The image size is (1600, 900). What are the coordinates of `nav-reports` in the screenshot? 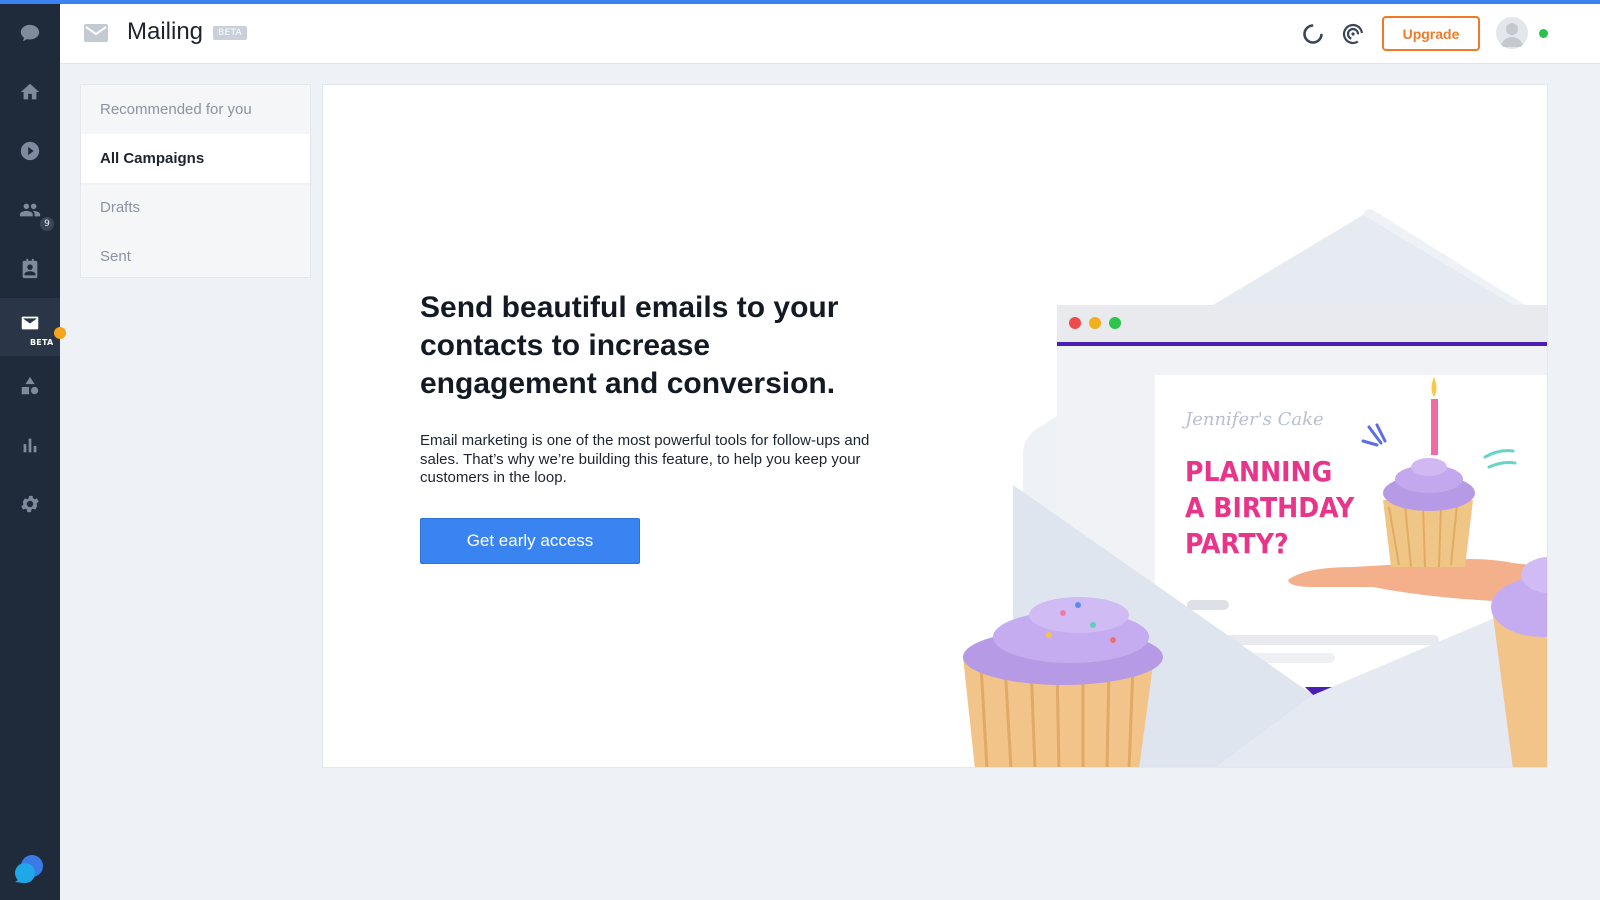 It's located at (30, 445).